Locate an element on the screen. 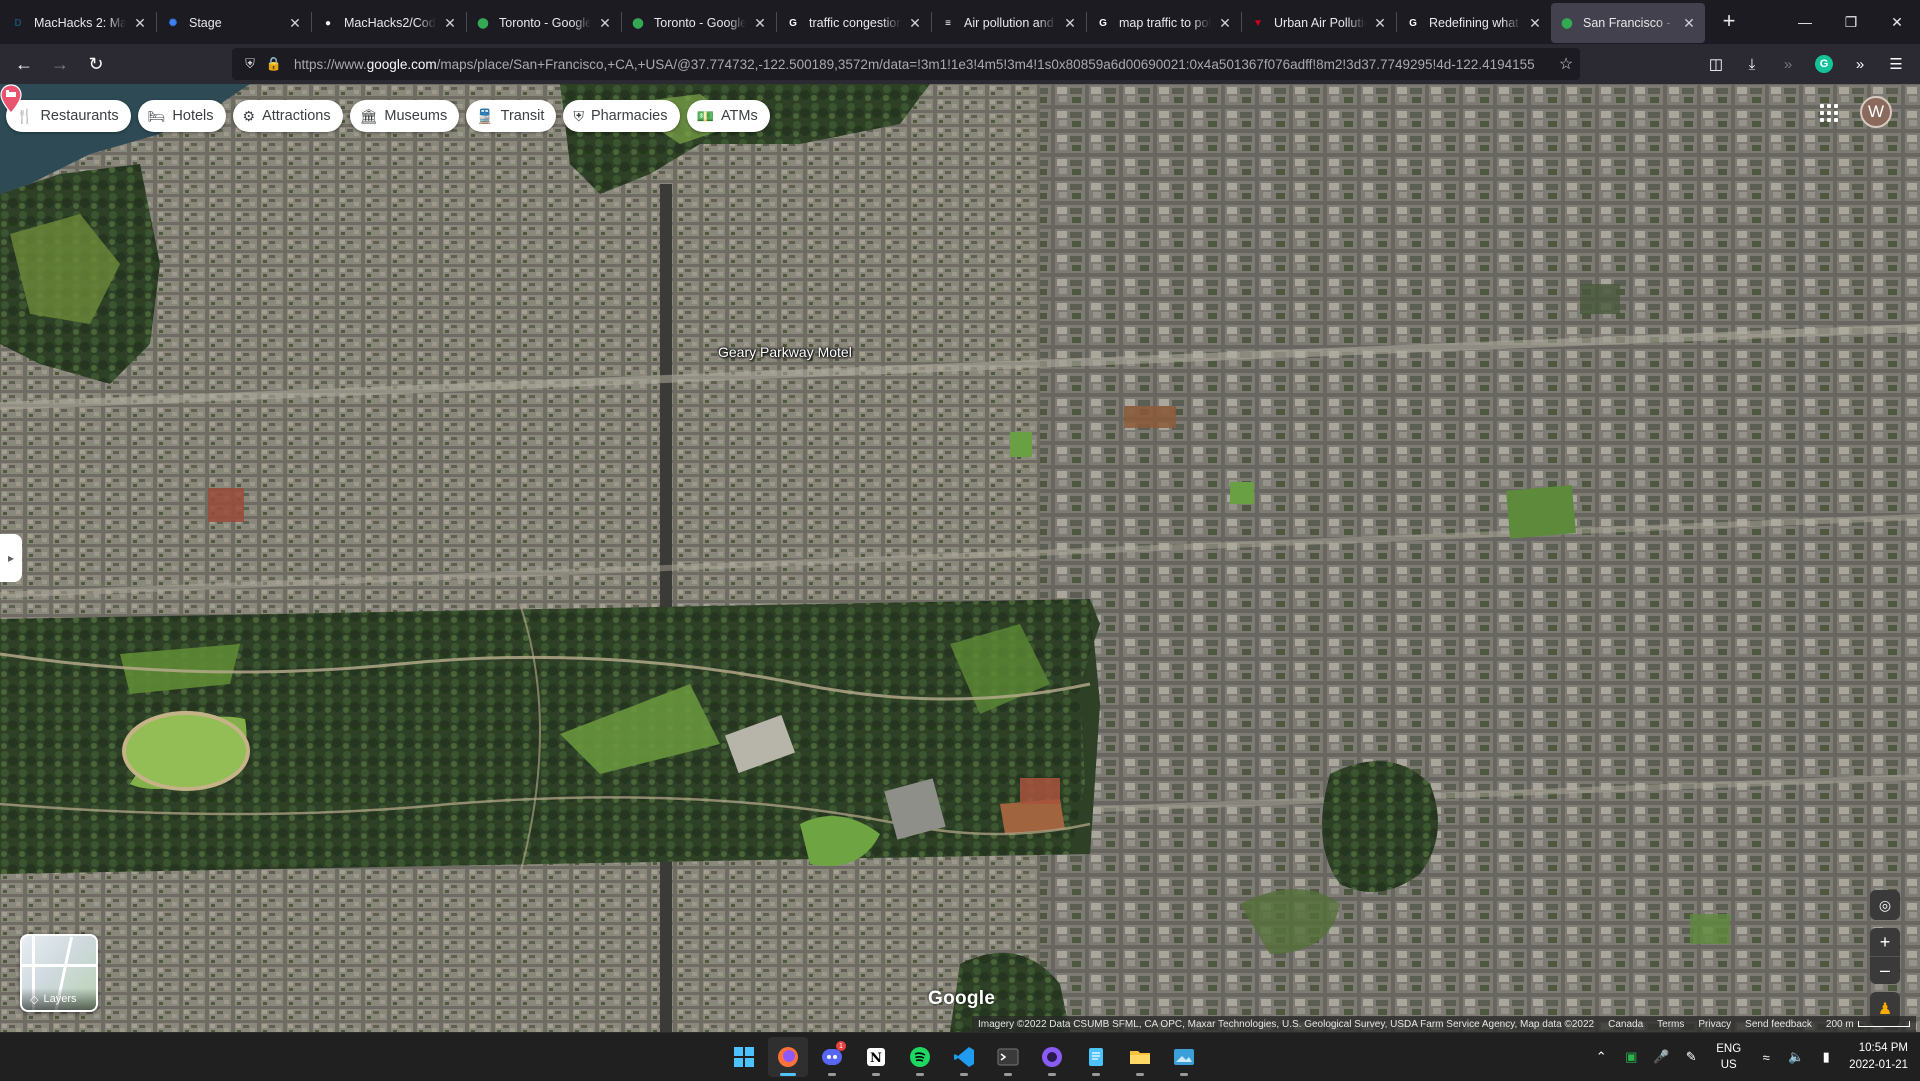  terms-link: Terms is located at coordinates (1670, 1024).